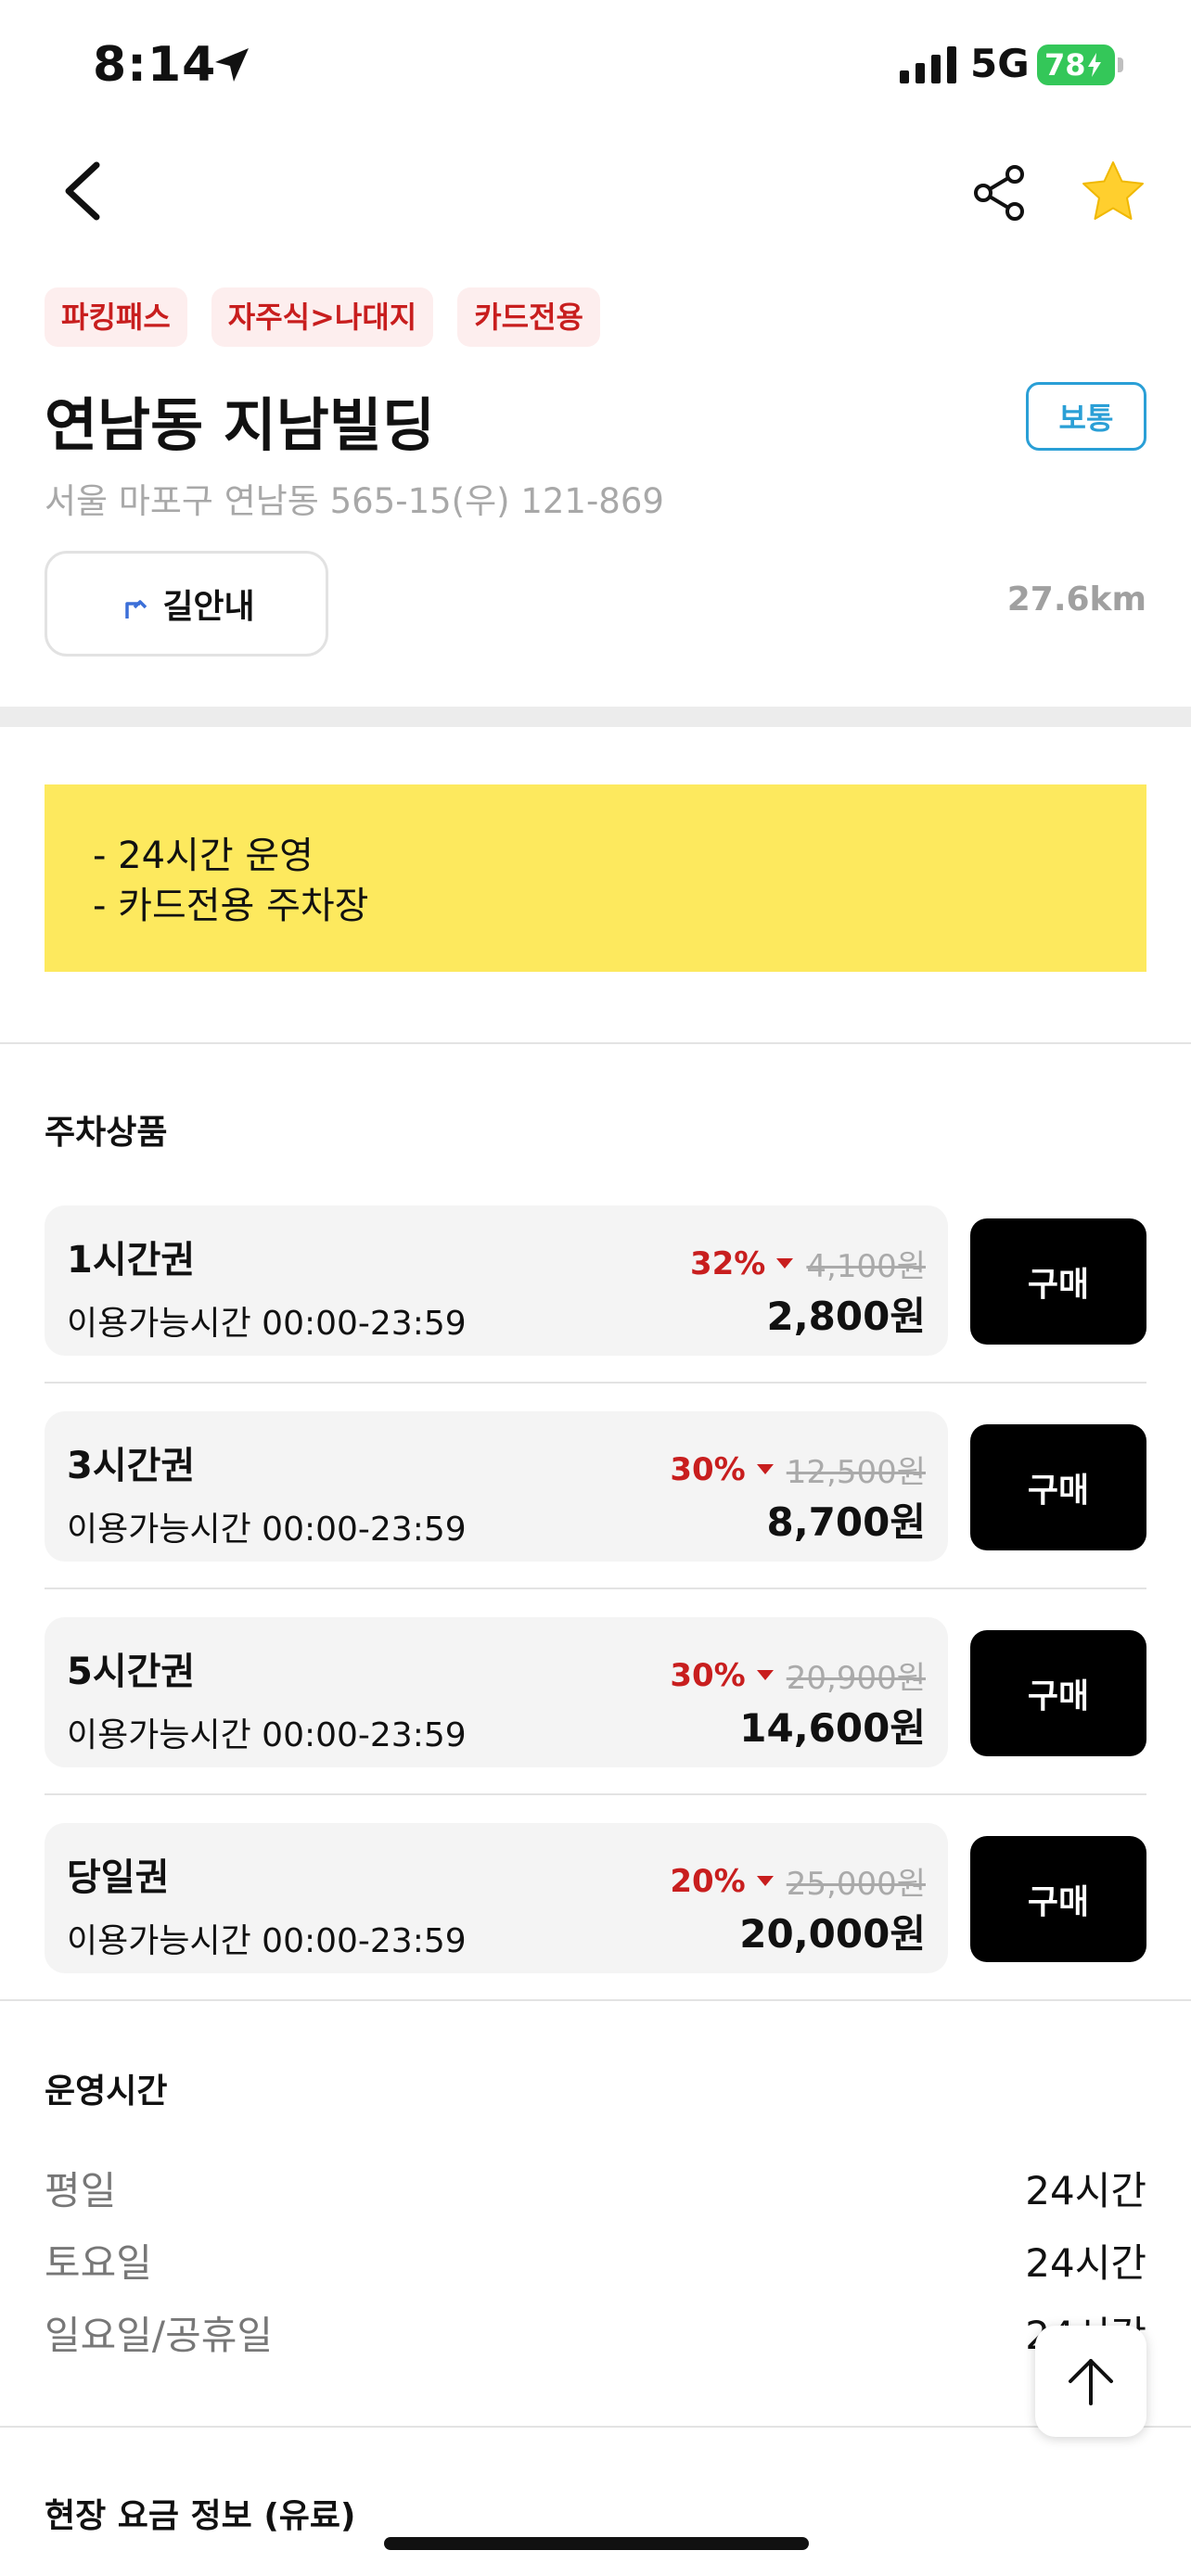  Describe the element at coordinates (83, 191) in the screenshot. I see `chevron-left-icon` at that location.